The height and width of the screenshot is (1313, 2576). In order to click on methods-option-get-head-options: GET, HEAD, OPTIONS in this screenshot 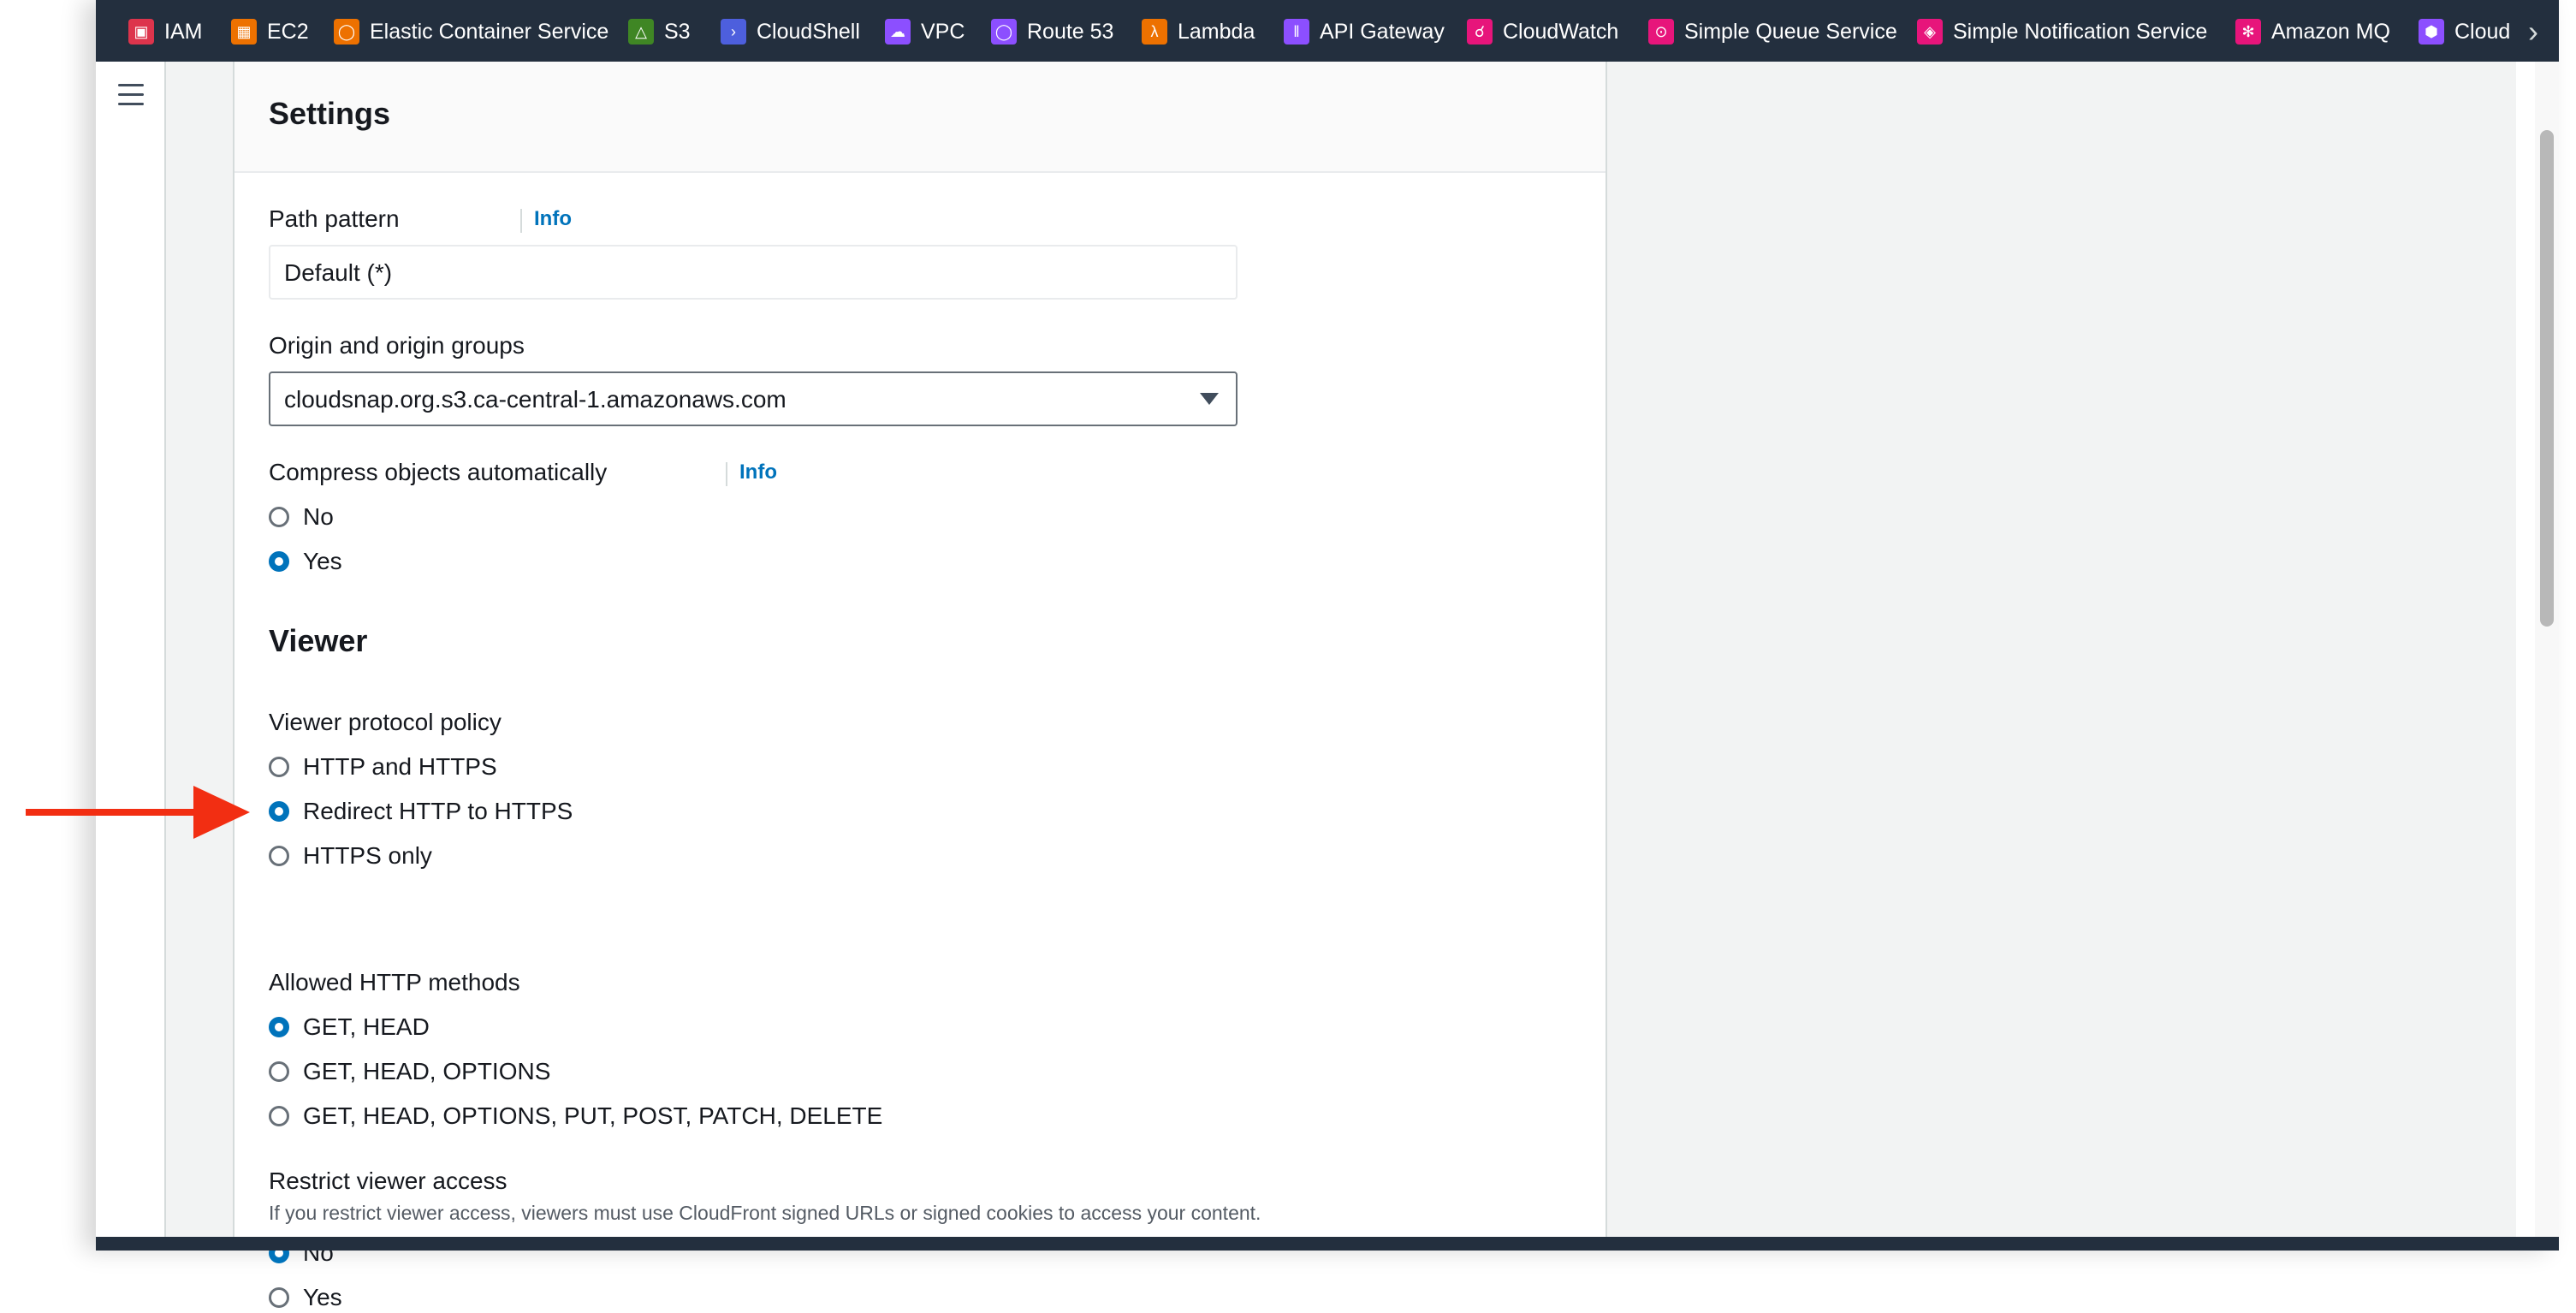, I will do `click(409, 1071)`.